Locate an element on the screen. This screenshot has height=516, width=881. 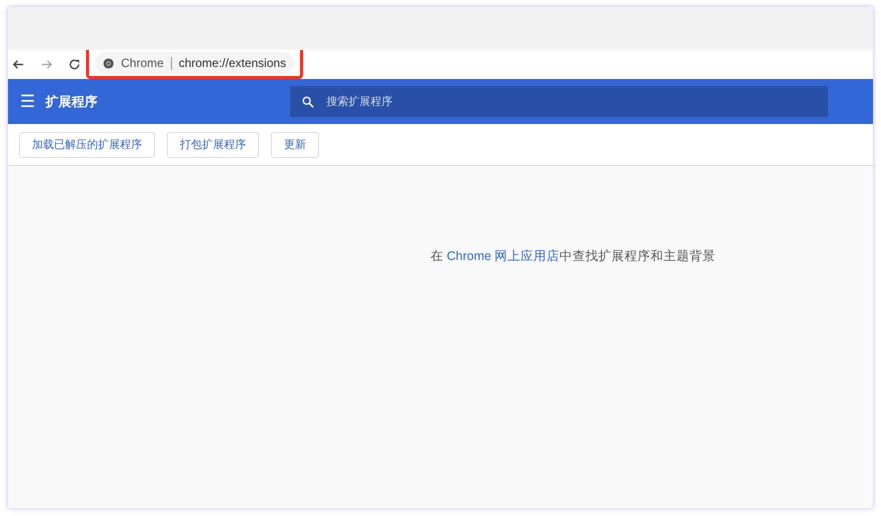
origin-label: Chrome is located at coordinates (142, 63).